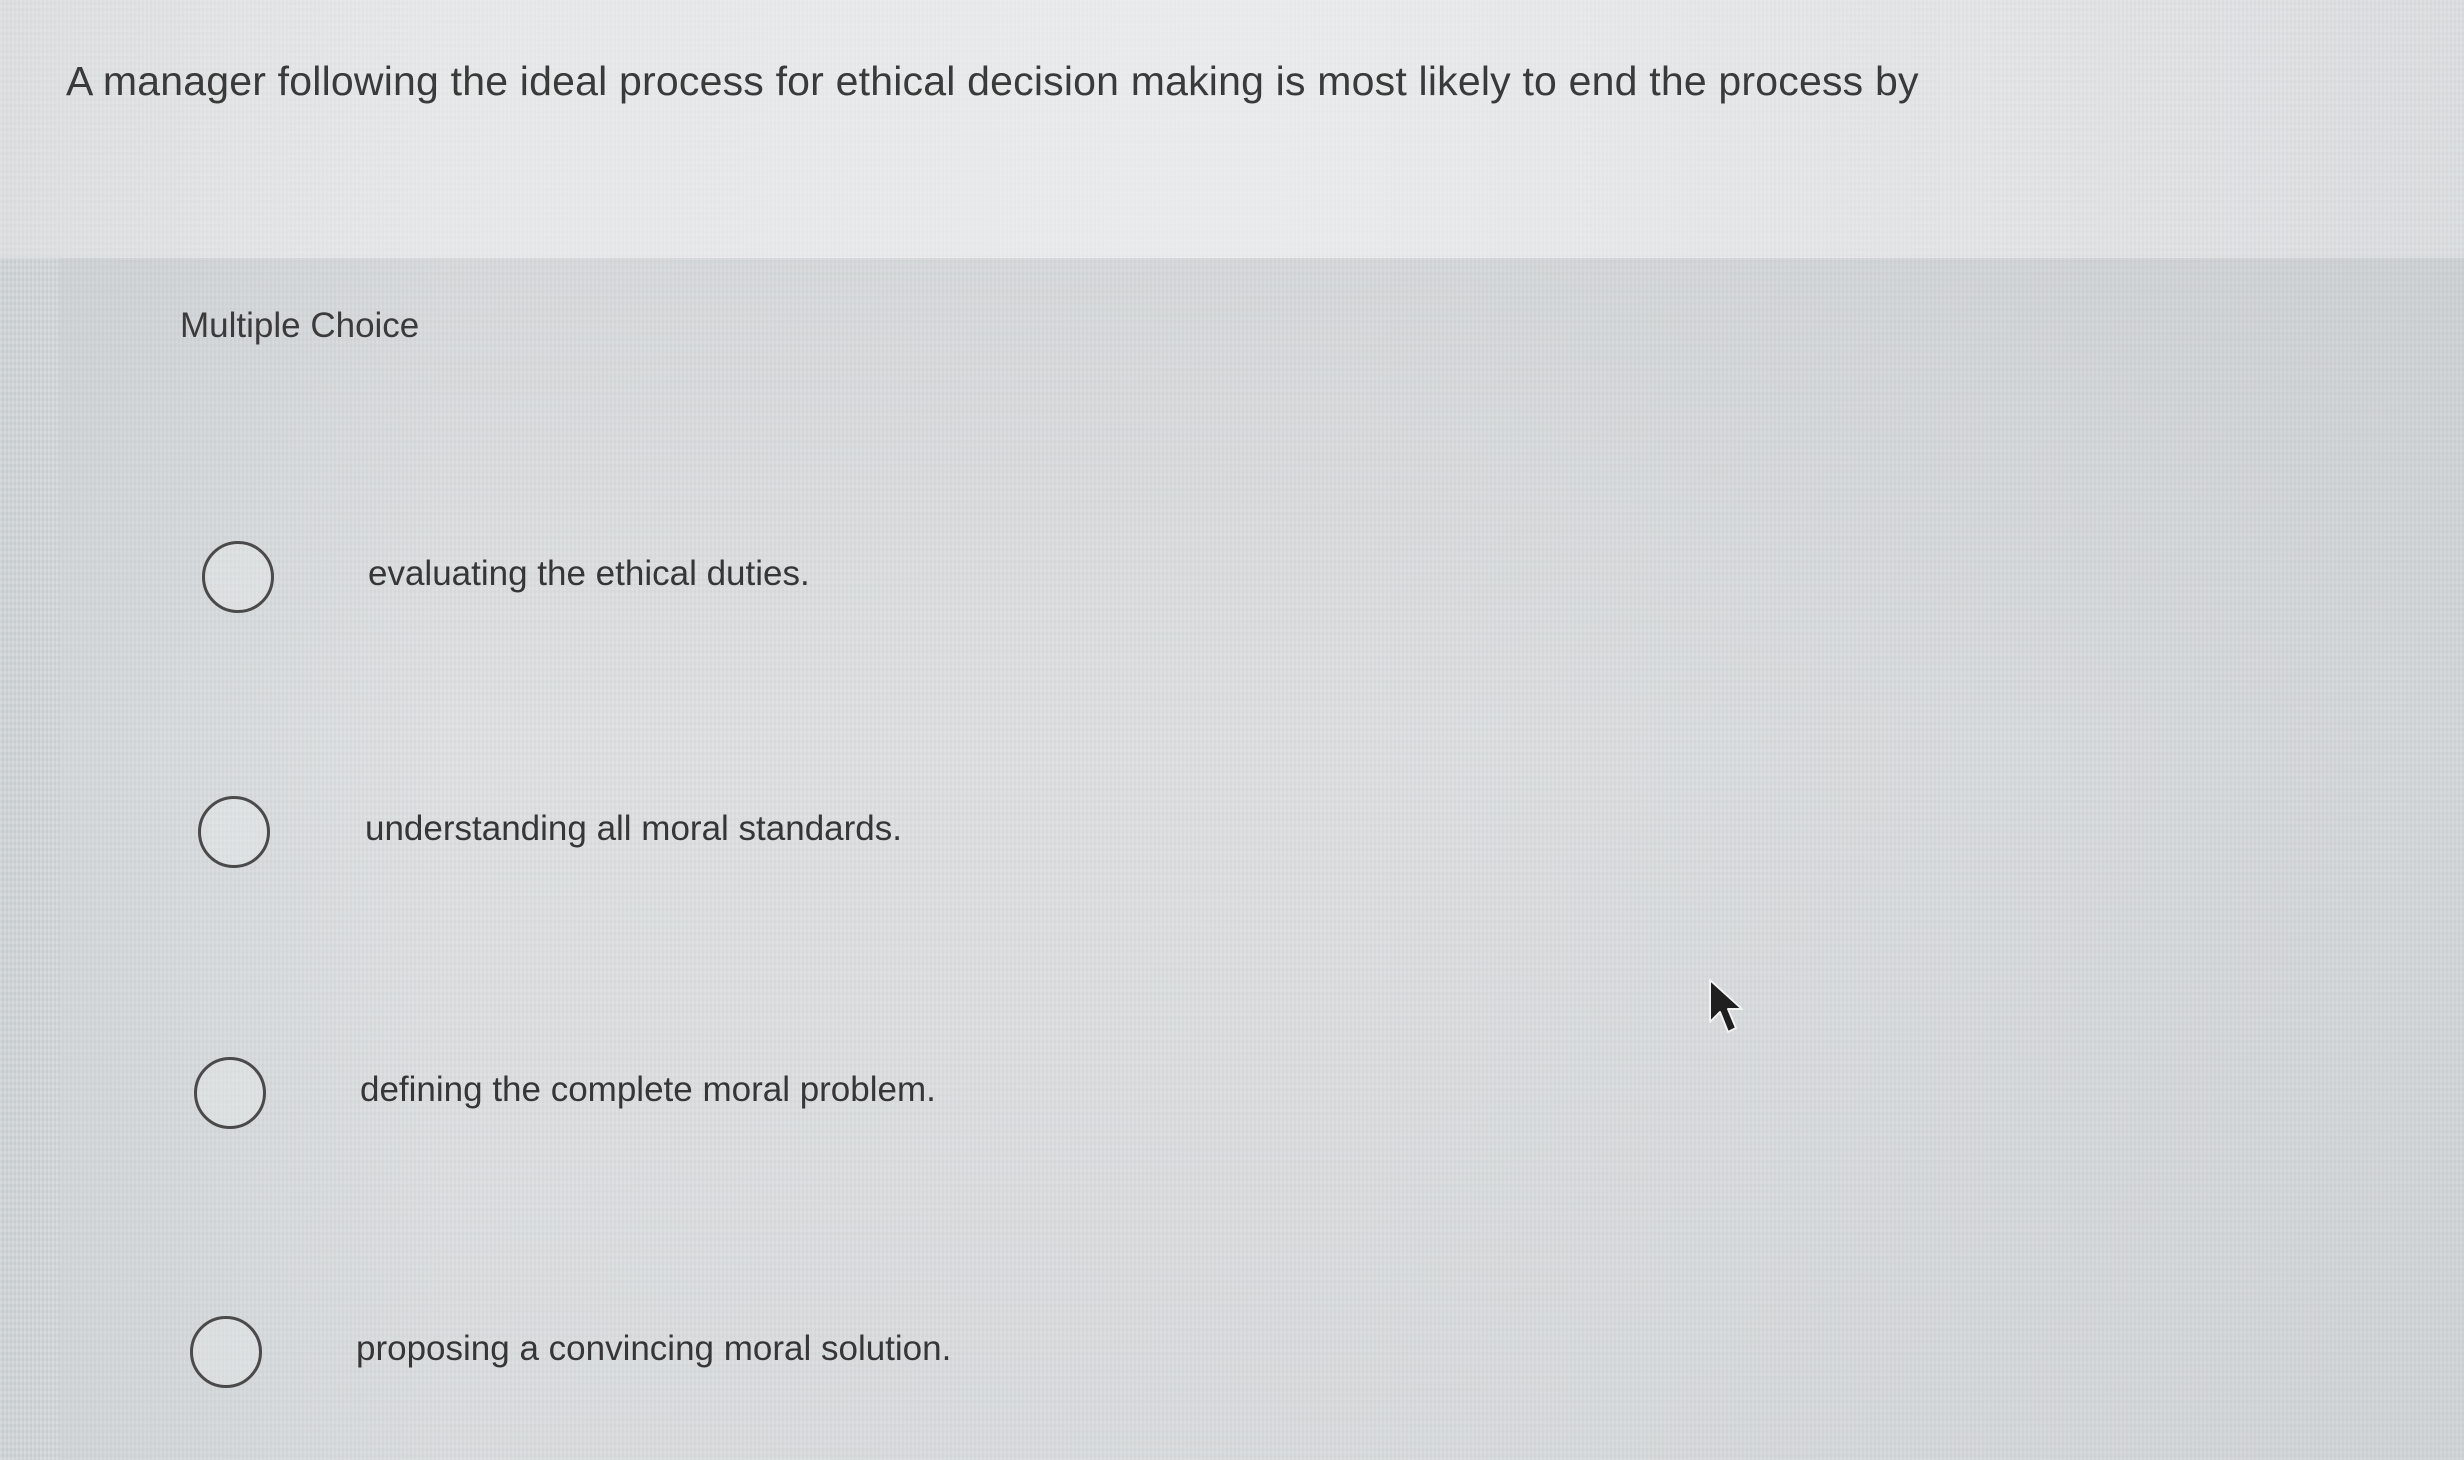  Describe the element at coordinates (648, 1090) in the screenshot. I see `answer-option-3-label: defining the complete moral problem.` at that location.